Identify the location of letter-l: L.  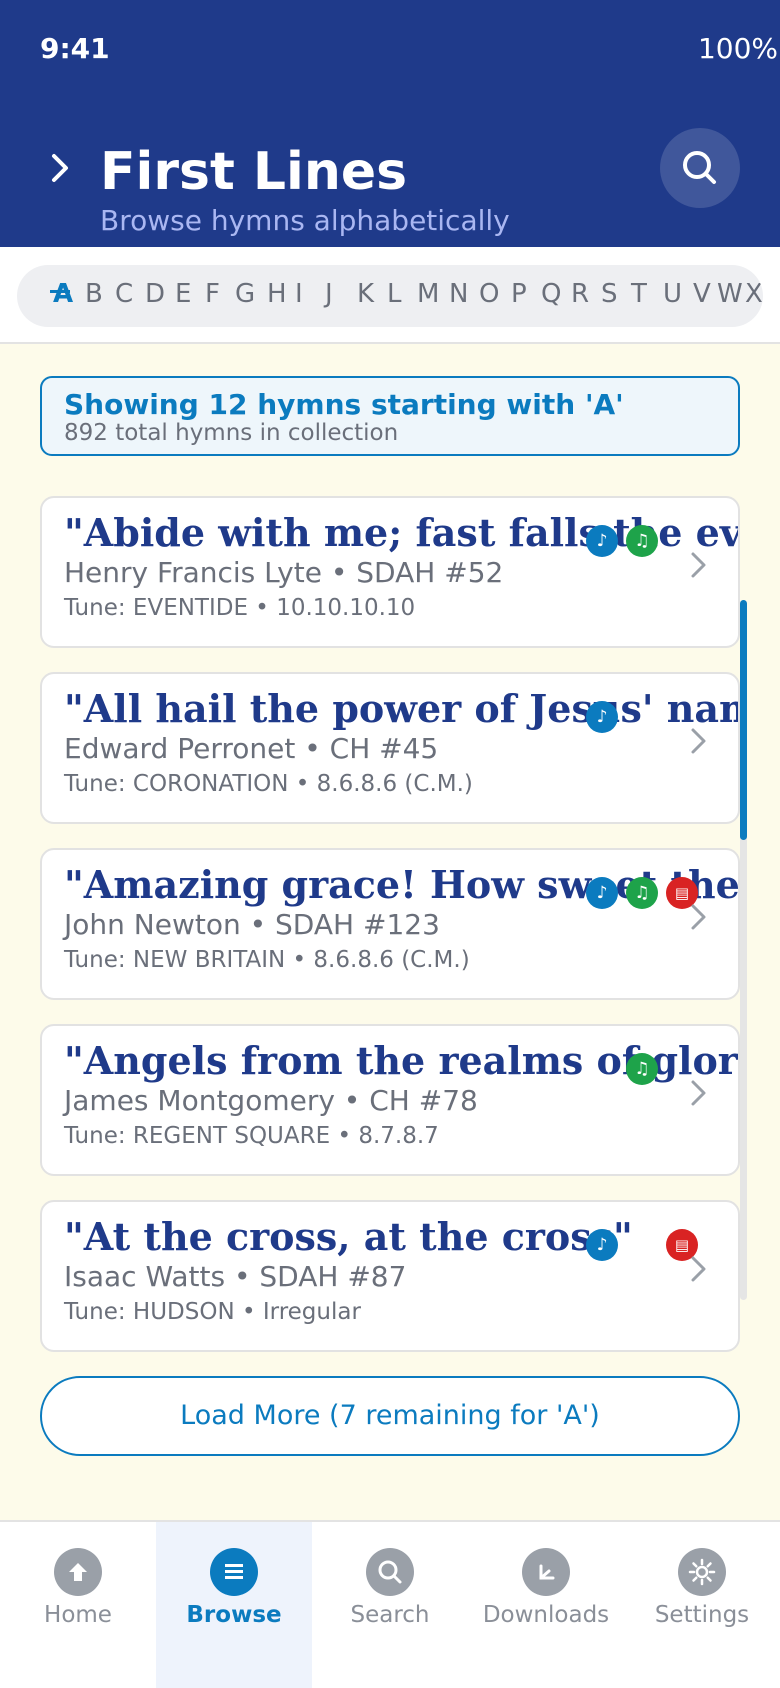
(394, 294).